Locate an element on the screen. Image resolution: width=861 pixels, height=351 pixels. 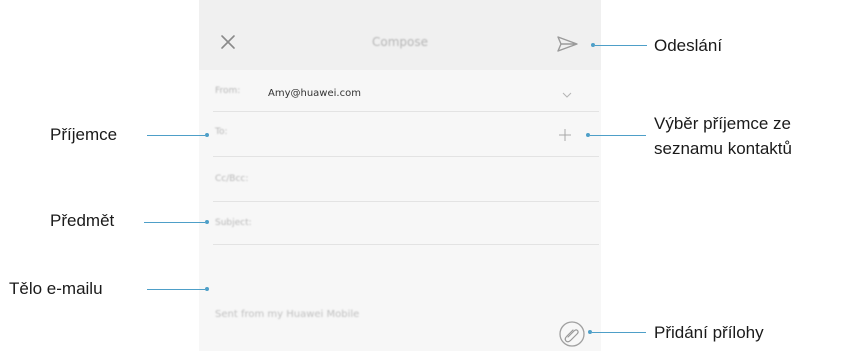
cc-bcc-label: Cc/Bcc: is located at coordinates (232, 179).